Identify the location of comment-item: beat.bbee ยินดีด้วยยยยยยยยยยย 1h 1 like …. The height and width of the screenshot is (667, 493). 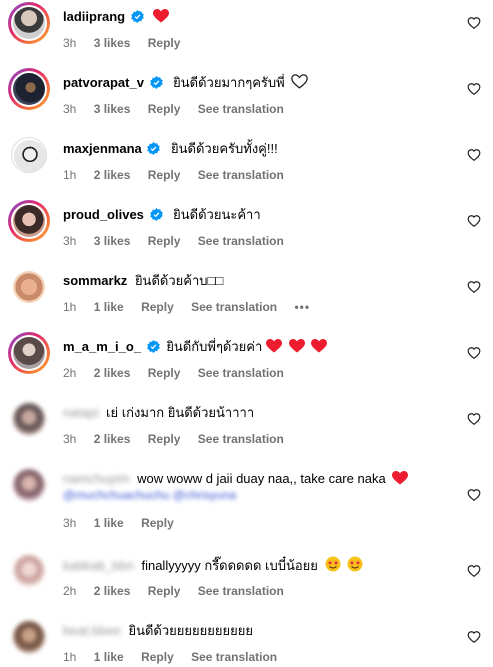
(246, 640).